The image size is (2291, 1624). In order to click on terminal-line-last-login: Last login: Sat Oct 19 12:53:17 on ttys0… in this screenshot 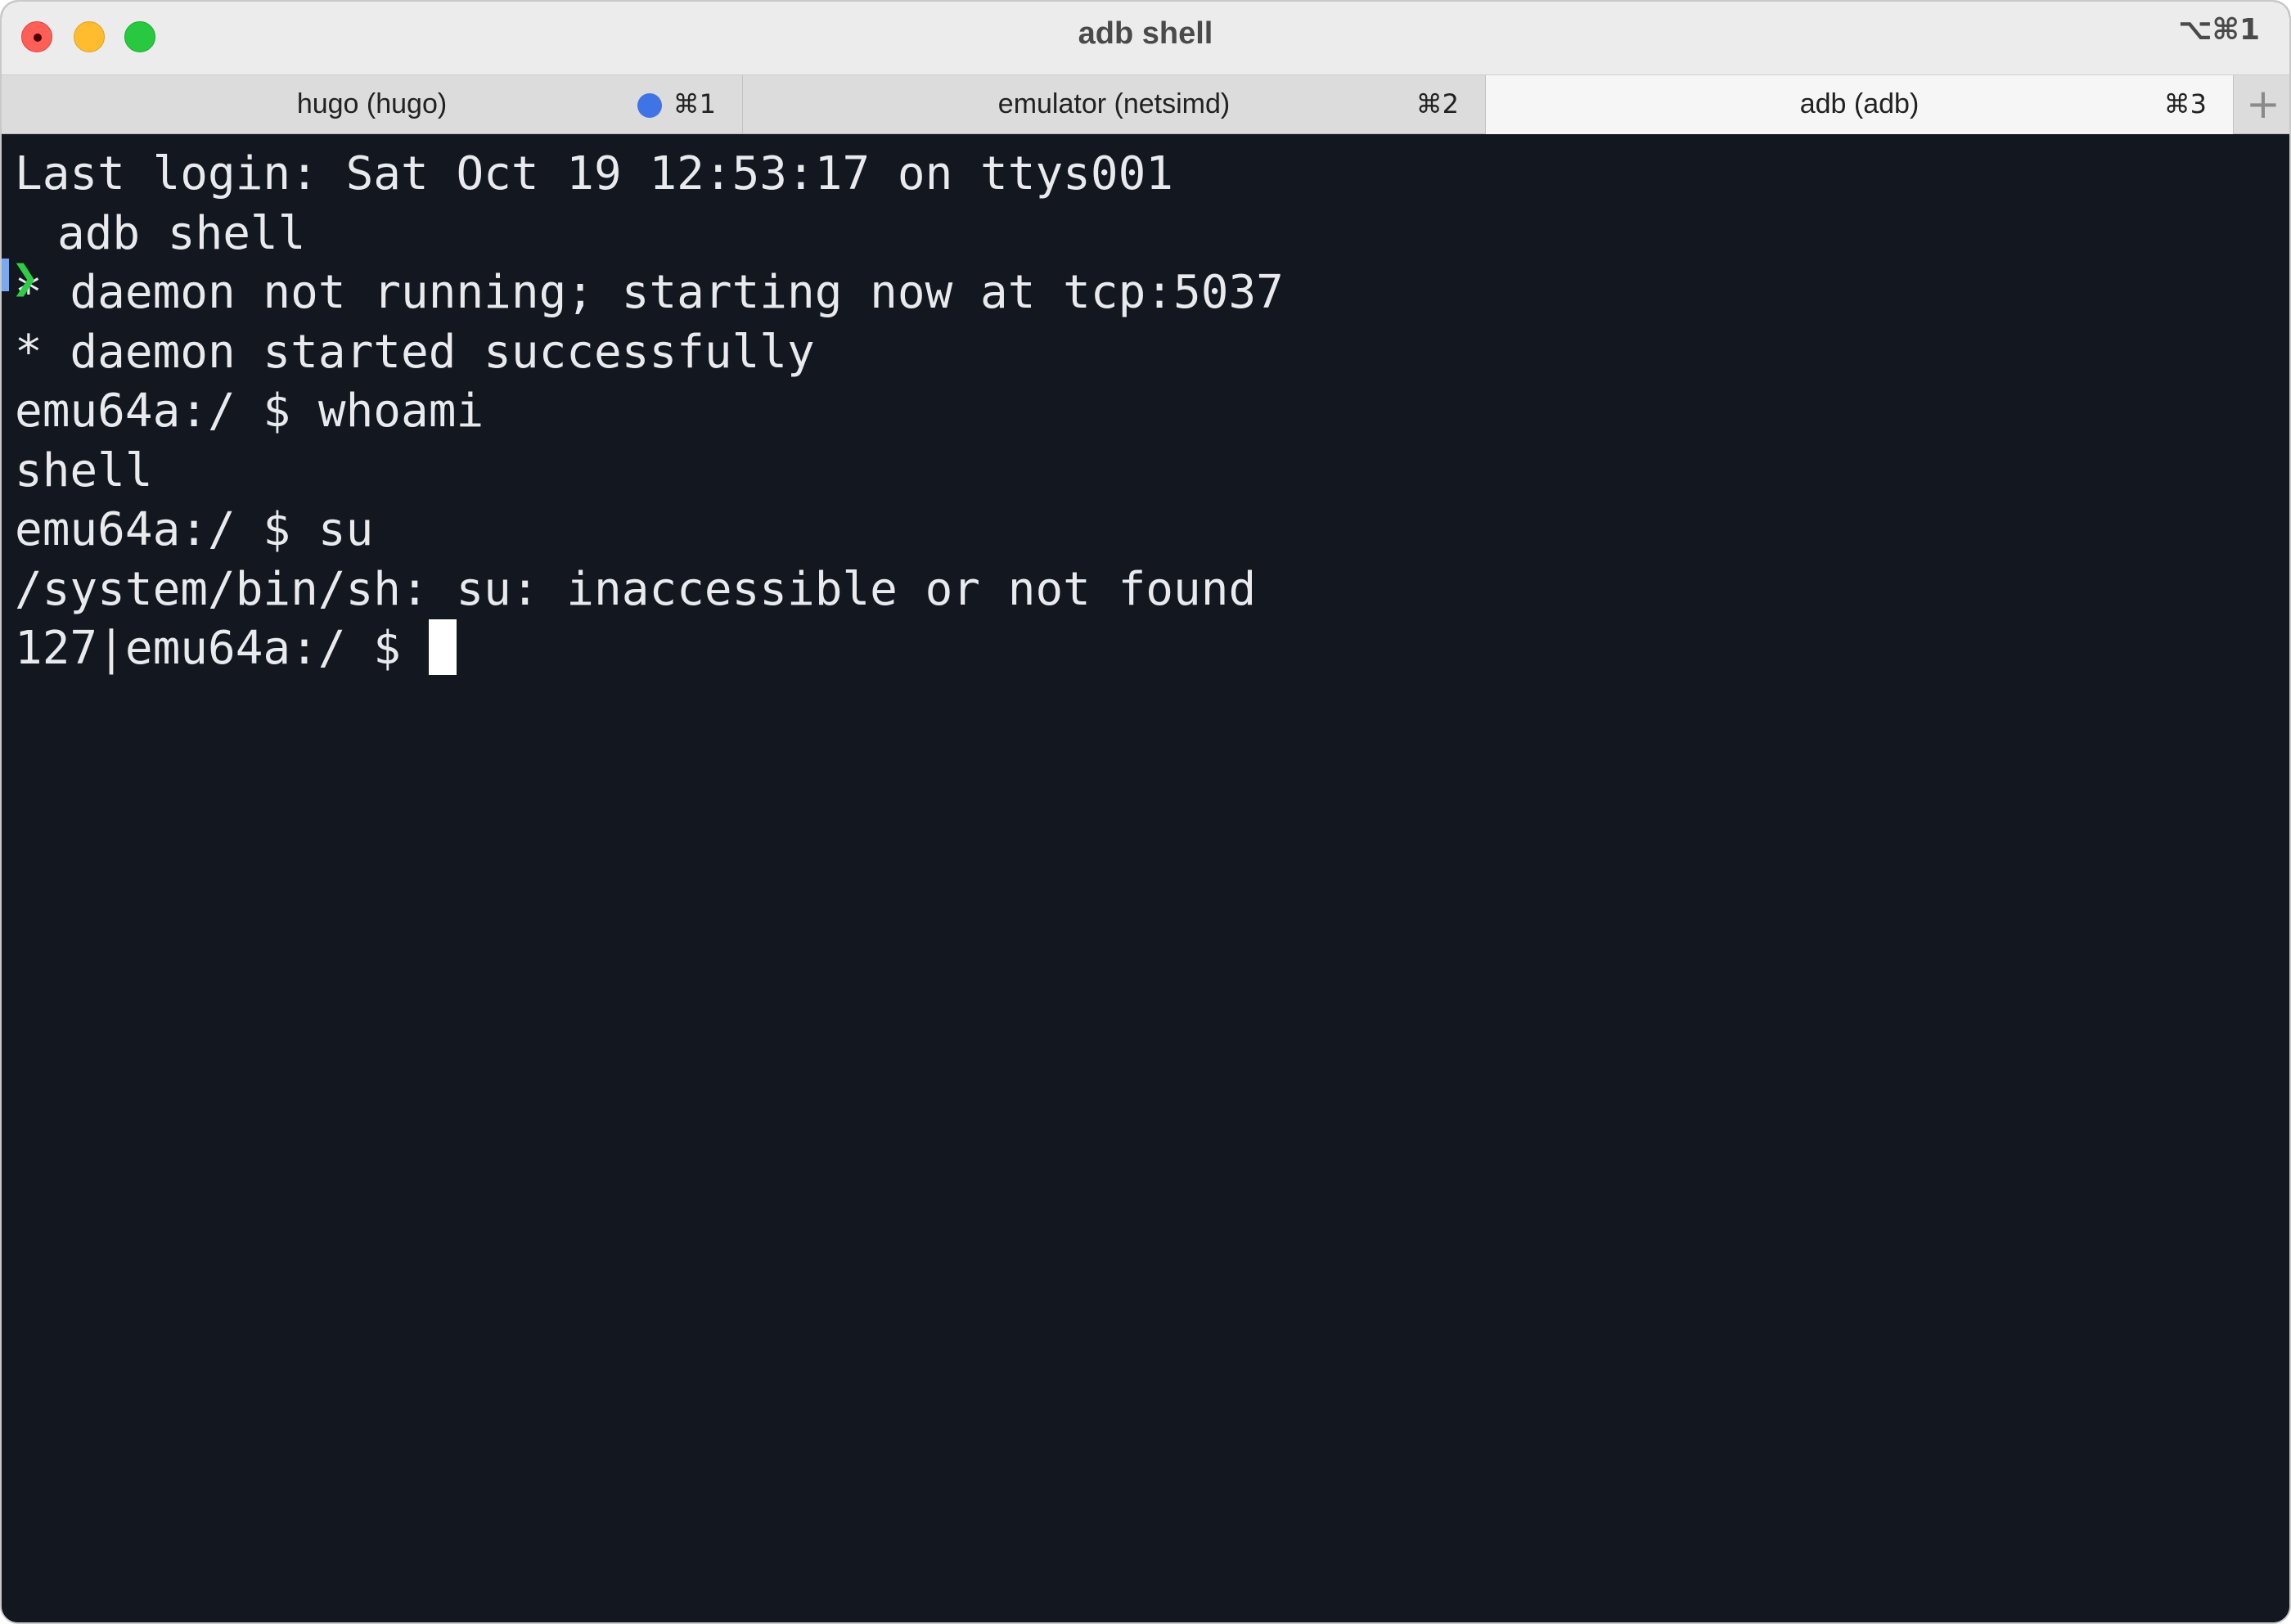, I will do `click(594, 174)`.